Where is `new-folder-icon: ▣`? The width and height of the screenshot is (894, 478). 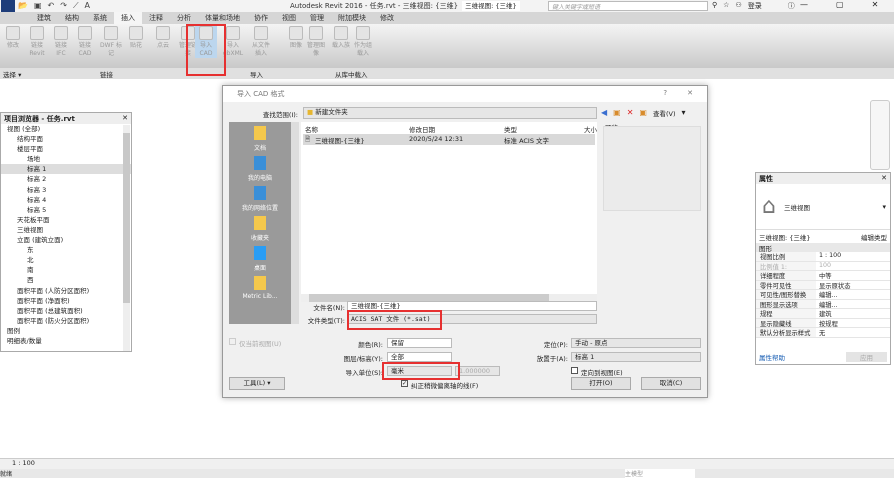
new-folder-icon: ▣ is located at coordinates (643, 113).